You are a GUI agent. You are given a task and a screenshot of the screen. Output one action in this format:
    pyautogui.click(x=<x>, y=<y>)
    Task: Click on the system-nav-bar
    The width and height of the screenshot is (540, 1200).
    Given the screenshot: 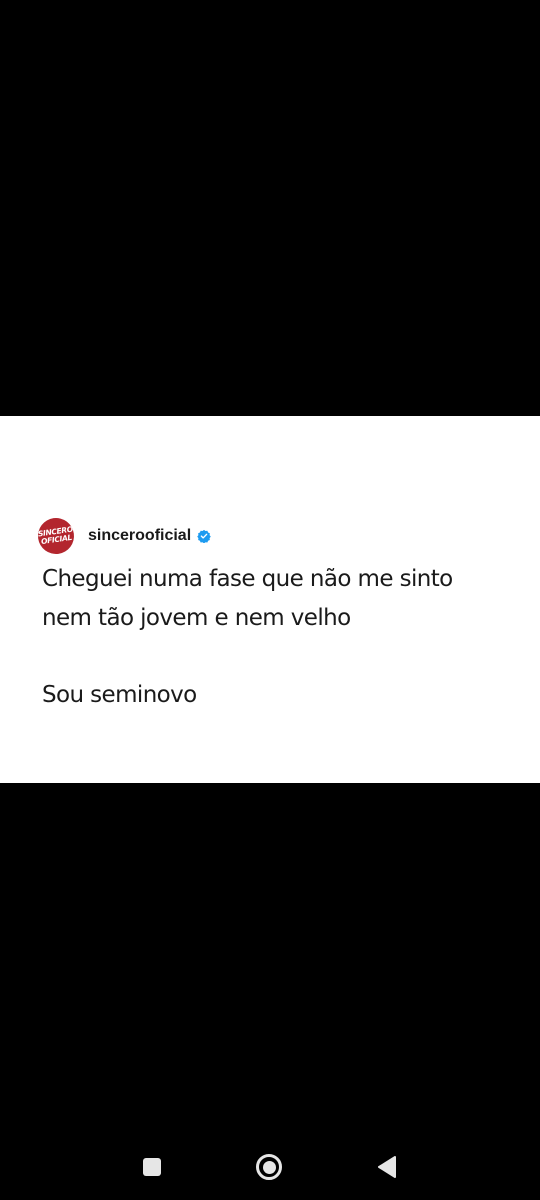 What is the action you would take?
    pyautogui.click(x=270, y=1165)
    